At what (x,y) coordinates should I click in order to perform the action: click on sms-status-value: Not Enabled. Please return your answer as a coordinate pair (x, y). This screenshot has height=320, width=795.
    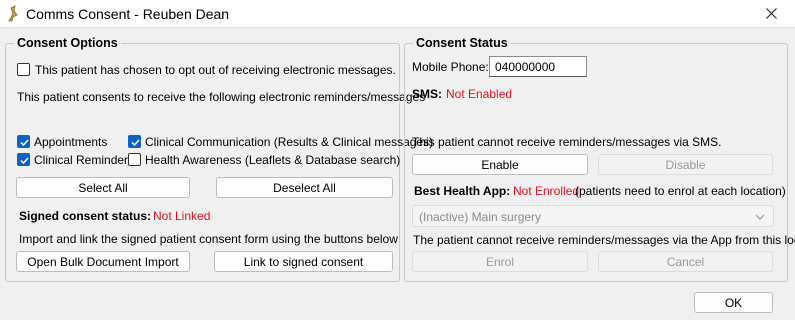
    Looking at the image, I should click on (479, 94).